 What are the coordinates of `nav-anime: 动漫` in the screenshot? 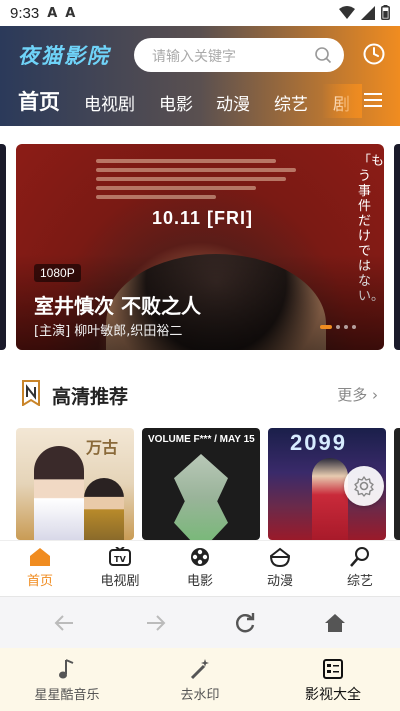 It's located at (280, 568).